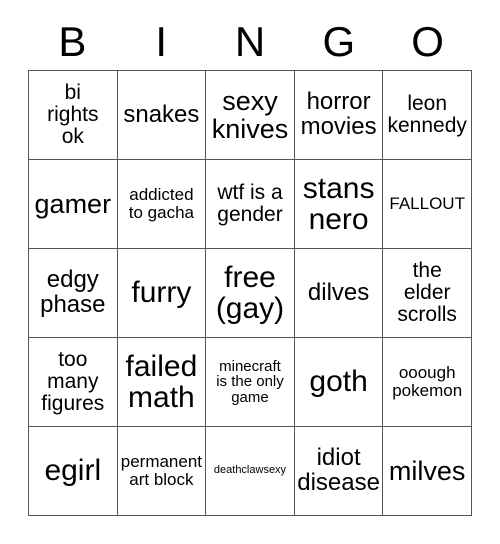 This screenshot has width=500, height=544. I want to click on bingo-header-letter-n: N, so click(250, 41).